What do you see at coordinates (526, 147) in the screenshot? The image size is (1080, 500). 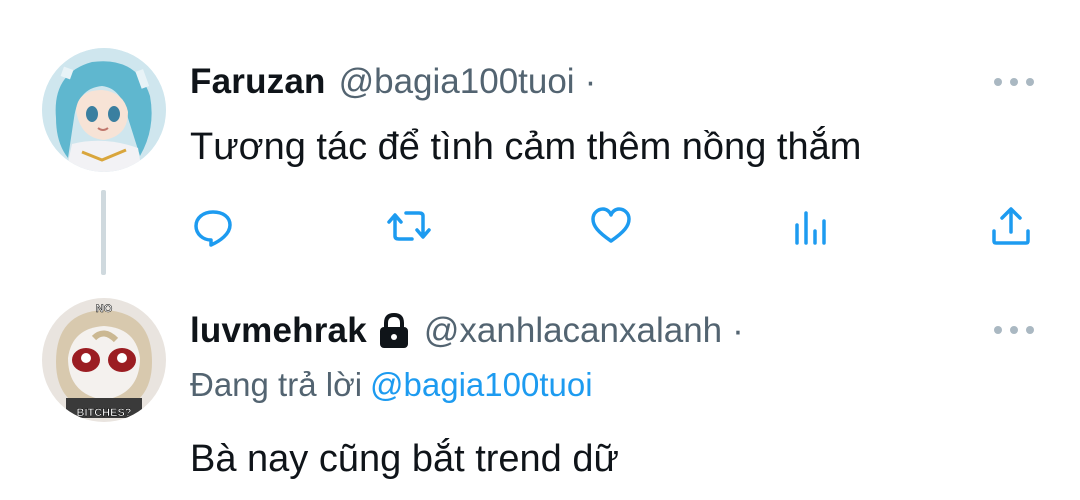 I see `tweet-text: Tương tác để tình cảm thêm nồng thắm` at bounding box center [526, 147].